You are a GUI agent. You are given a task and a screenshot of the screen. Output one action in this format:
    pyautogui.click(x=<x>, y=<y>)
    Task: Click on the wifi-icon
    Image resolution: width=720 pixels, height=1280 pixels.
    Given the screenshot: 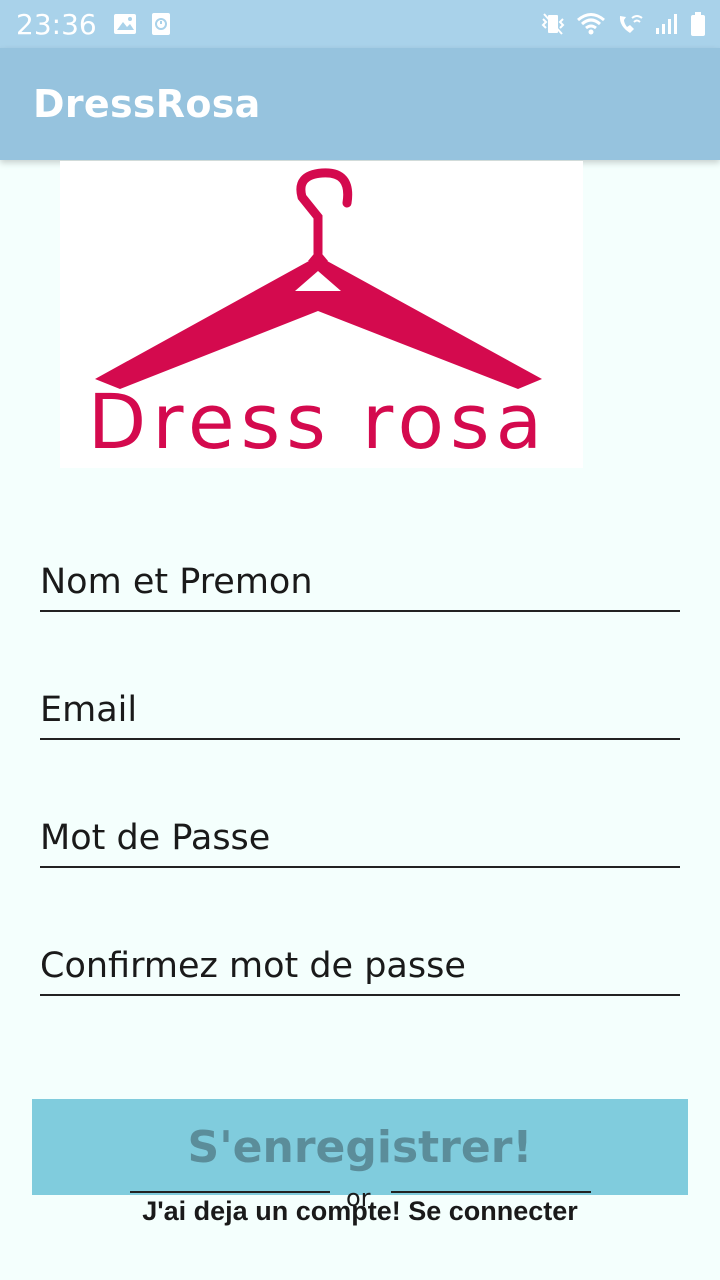 What is the action you would take?
    pyautogui.click(x=591, y=24)
    